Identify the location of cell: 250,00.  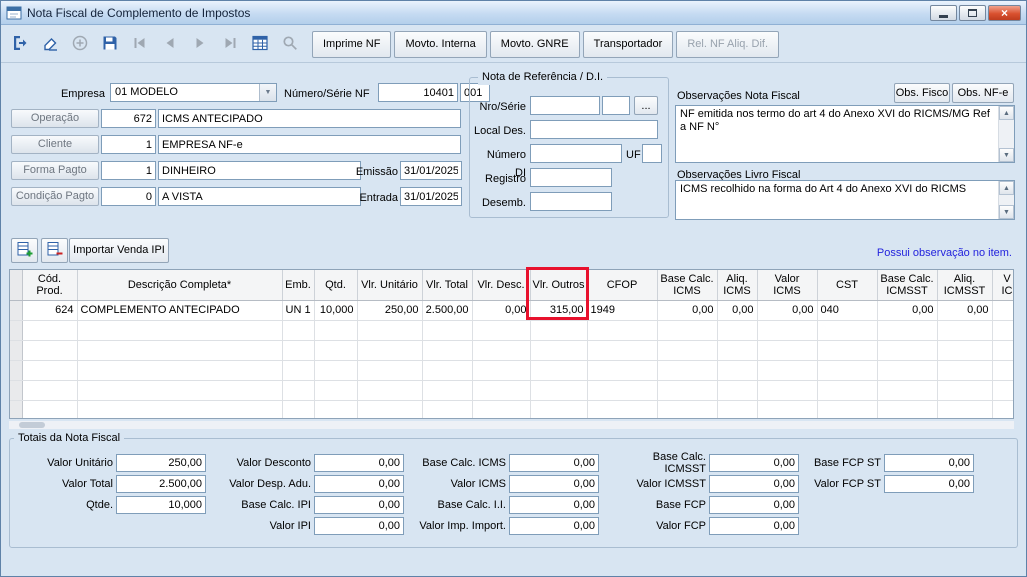
(390, 310).